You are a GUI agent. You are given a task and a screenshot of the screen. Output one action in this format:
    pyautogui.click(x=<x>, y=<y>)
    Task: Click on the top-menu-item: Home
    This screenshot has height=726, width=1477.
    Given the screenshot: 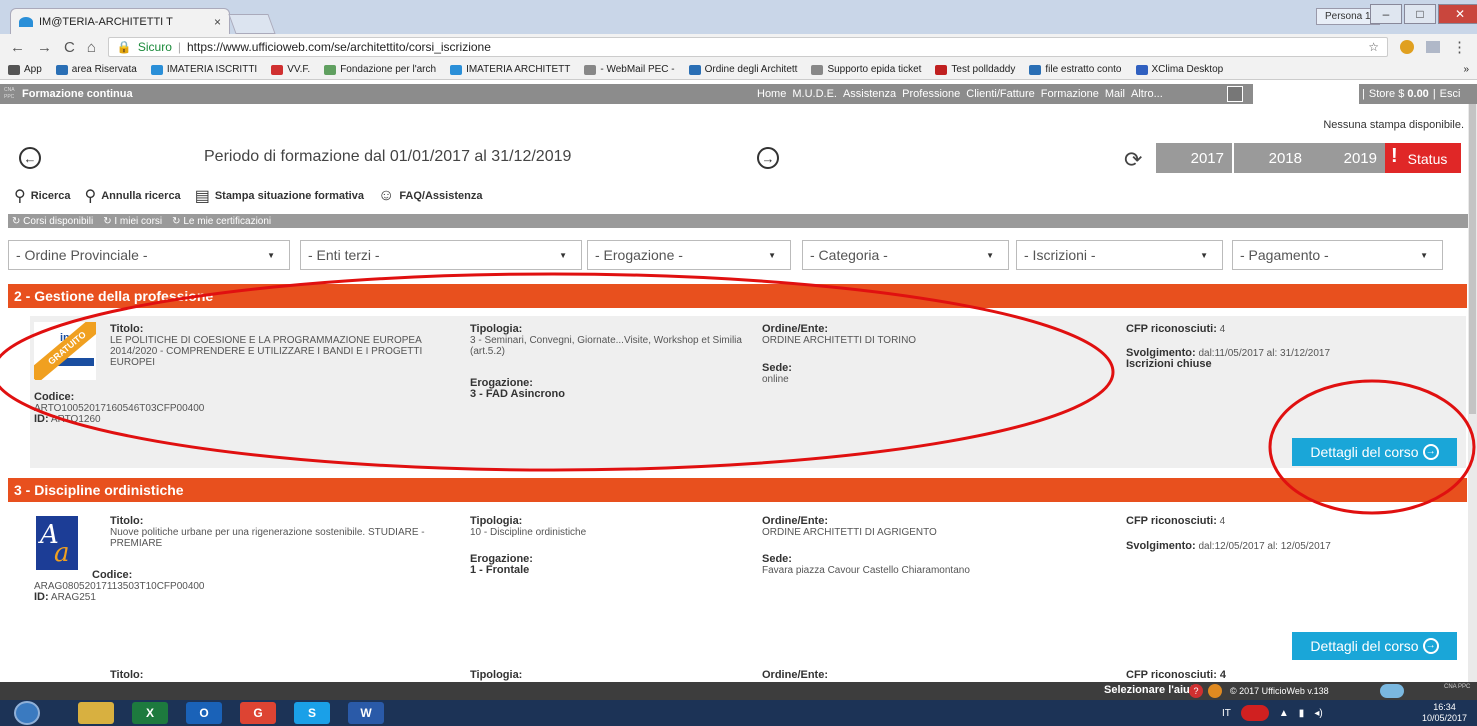 What is the action you would take?
    pyautogui.click(x=771, y=94)
    